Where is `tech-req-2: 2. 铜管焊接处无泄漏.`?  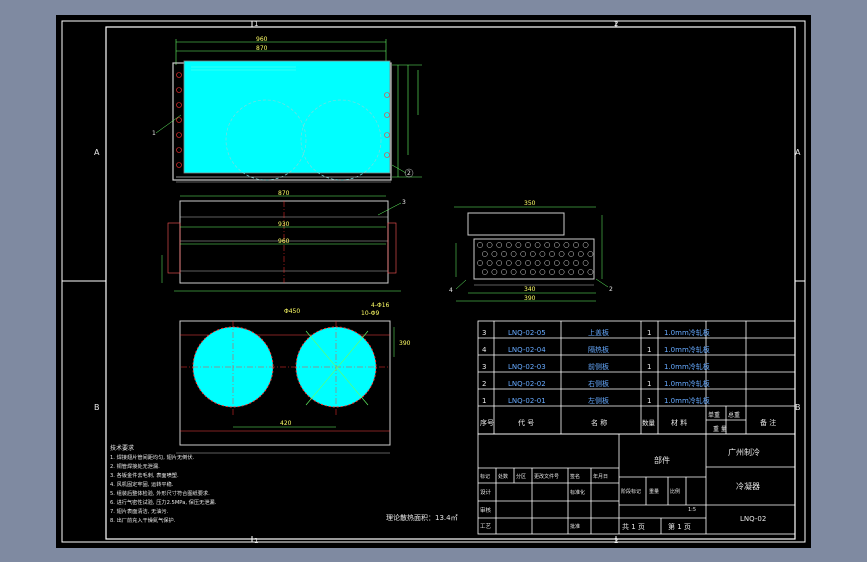
tech-req-2: 2. 铜管焊接处无泄漏. is located at coordinates (135, 466).